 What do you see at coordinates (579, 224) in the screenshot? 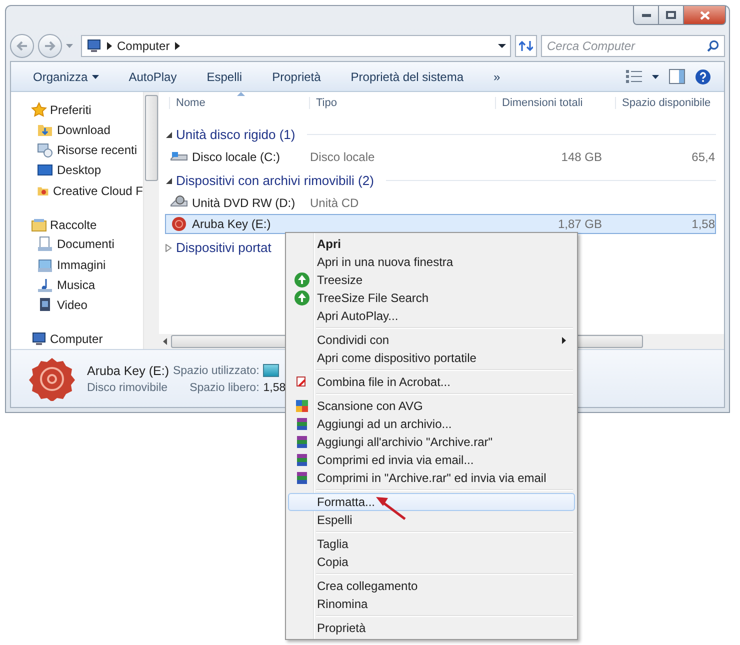
I see `total-size: 1,87 GB` at bounding box center [579, 224].